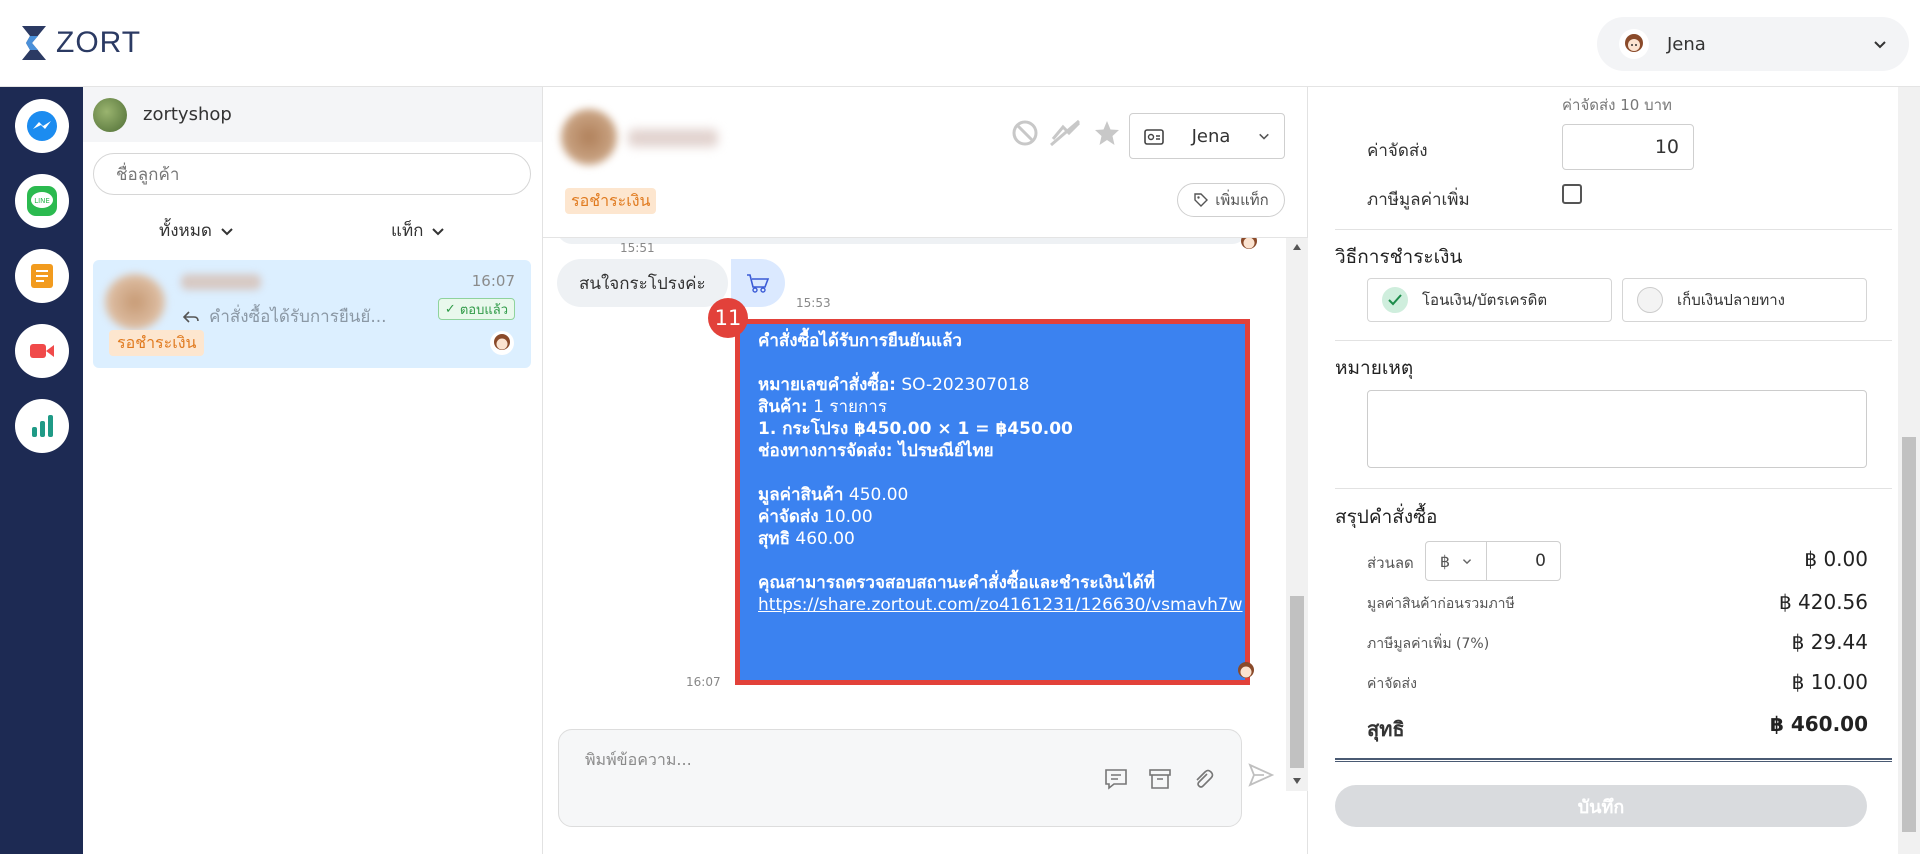 The image size is (1920, 854). Describe the element at coordinates (673, 138) in the screenshot. I see `chat-customer-name-blurred` at that location.